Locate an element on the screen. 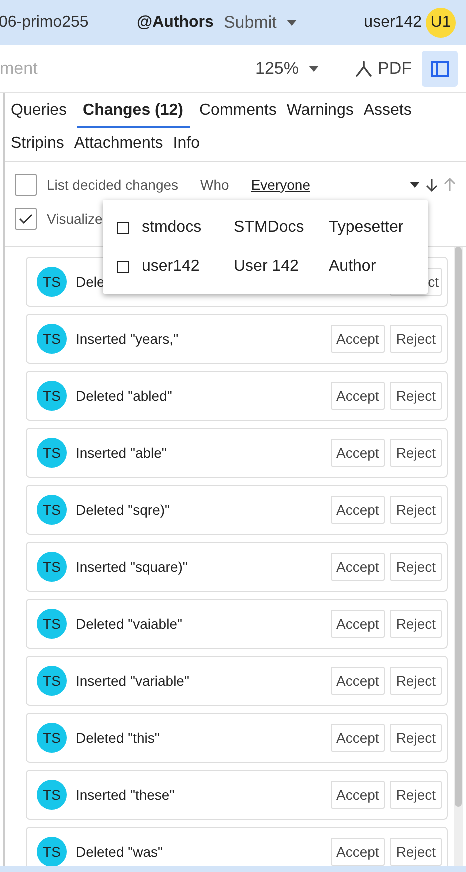  checkbox-label: List decided changes is located at coordinates (113, 185).